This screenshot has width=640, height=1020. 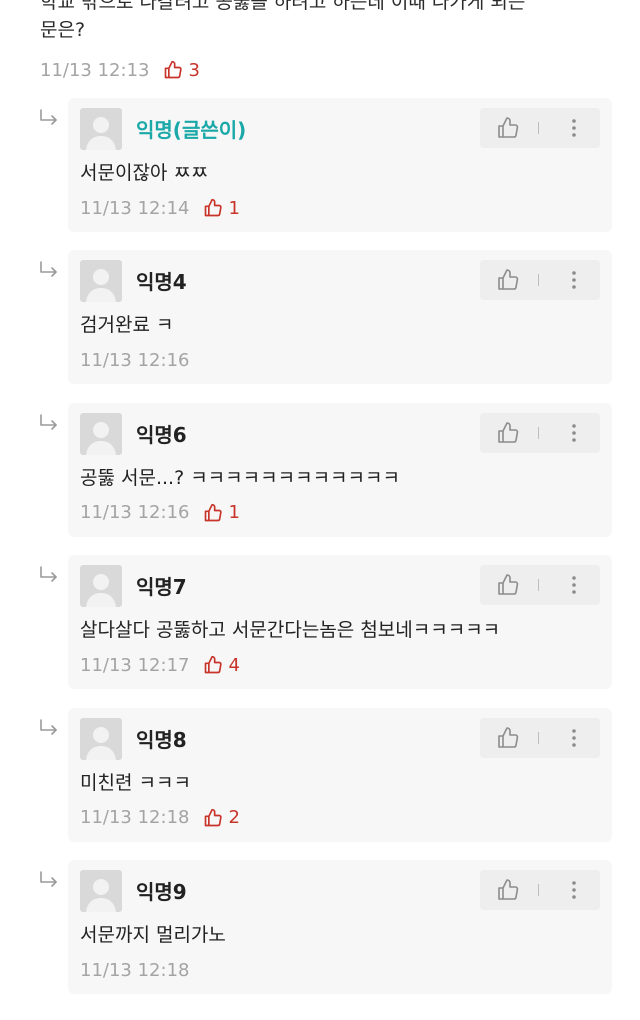 What do you see at coordinates (95, 70) in the screenshot?
I see `post-timestamp: 11/13 12:13` at bounding box center [95, 70].